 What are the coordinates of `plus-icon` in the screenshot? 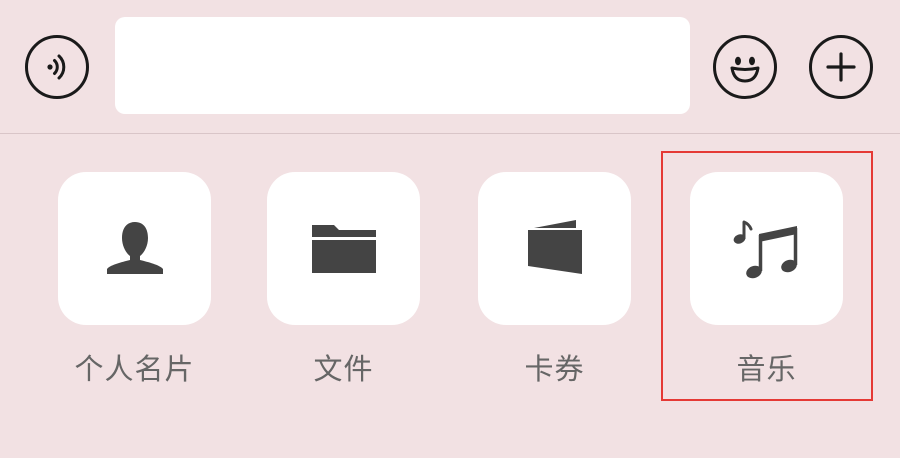 It's located at (841, 67).